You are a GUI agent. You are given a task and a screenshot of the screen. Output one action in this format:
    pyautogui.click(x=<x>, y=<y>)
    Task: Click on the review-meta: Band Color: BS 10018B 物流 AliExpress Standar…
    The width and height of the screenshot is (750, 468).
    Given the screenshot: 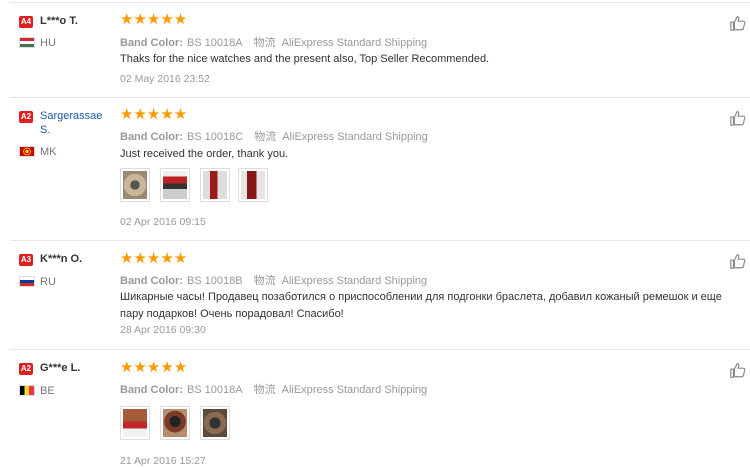 What is the action you would take?
    pyautogui.click(x=273, y=280)
    